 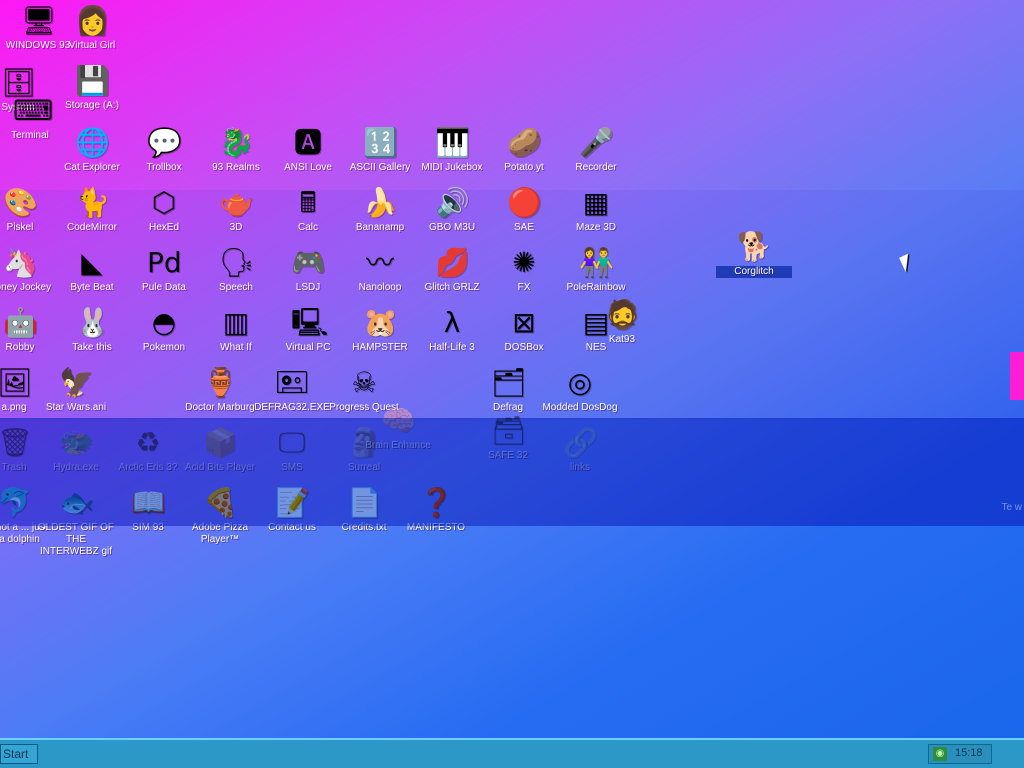 What do you see at coordinates (164, 167) in the screenshot?
I see `desktop-icon-label: Trollbox` at bounding box center [164, 167].